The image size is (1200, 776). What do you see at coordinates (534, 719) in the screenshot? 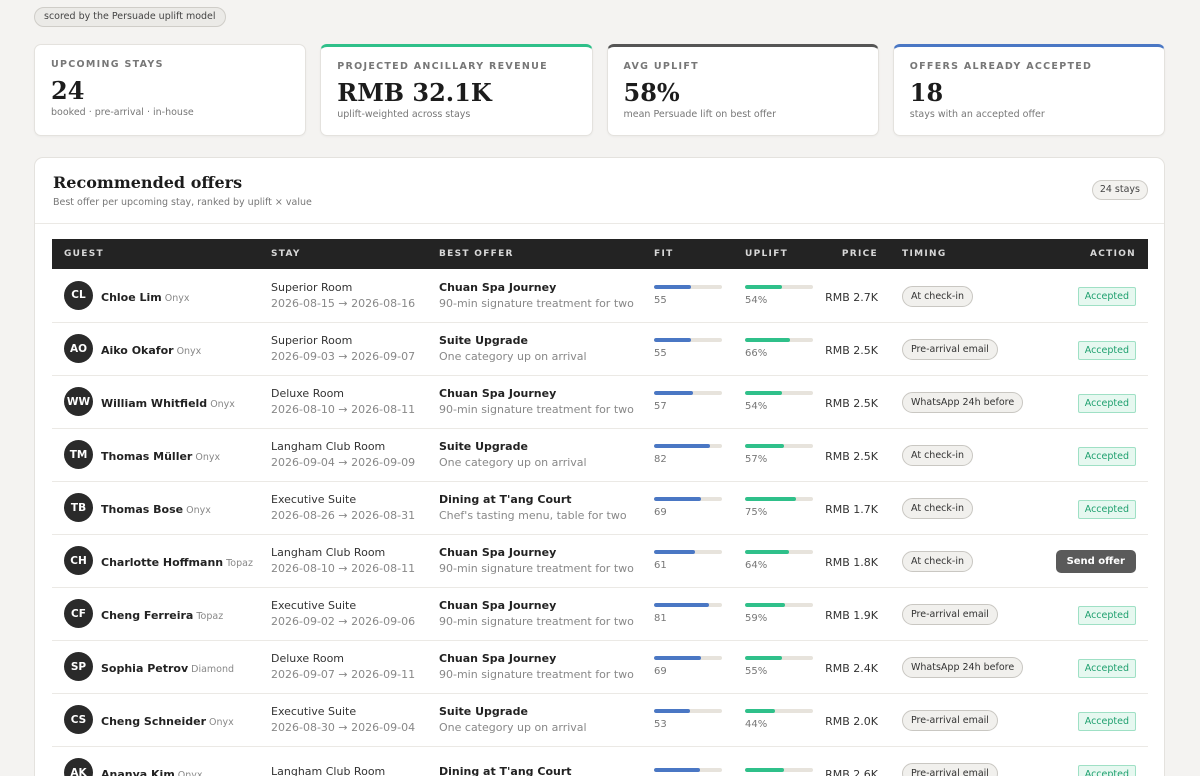
I see `offer-cell: Suite Upgrade One category up on arrival` at bounding box center [534, 719].